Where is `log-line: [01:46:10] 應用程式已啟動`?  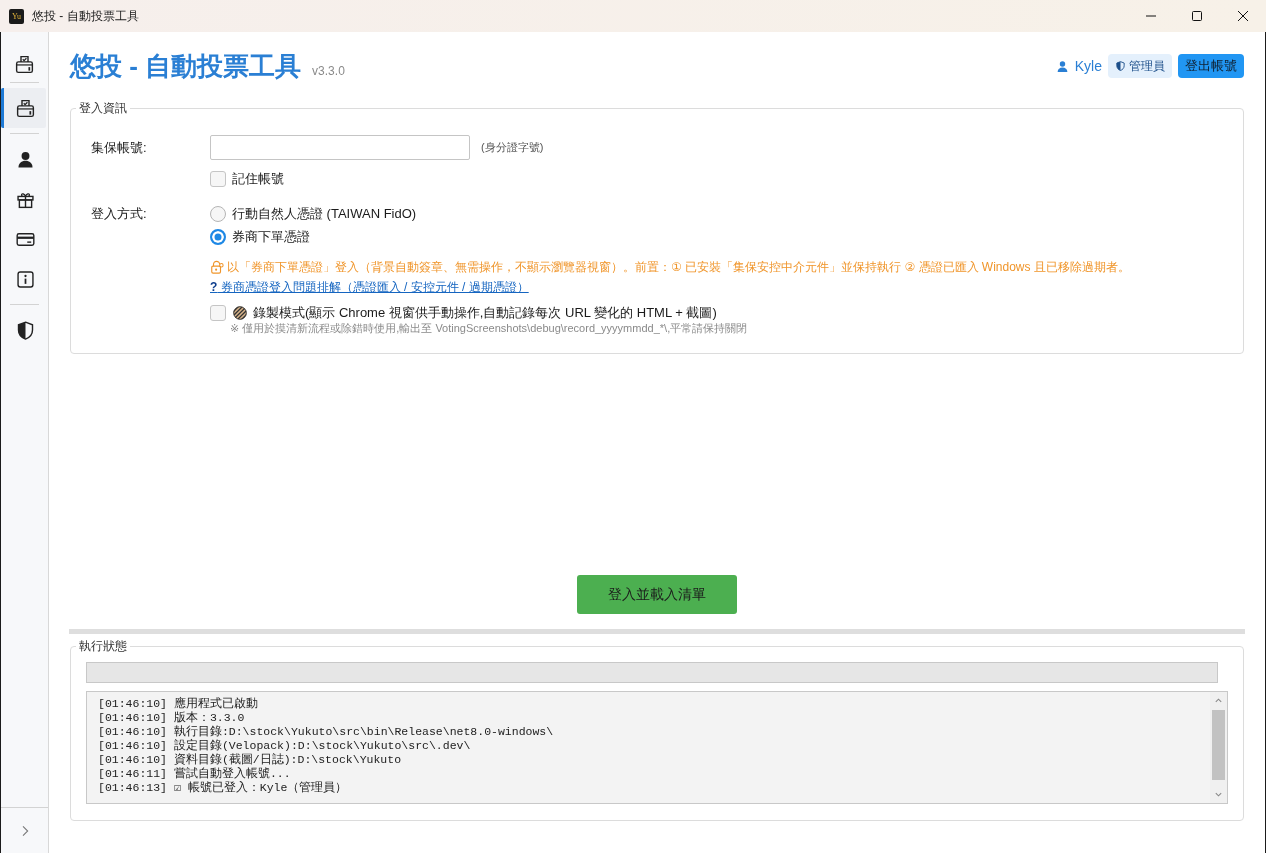
log-line: [01:46:10] 應用程式已啟動 is located at coordinates (178, 704).